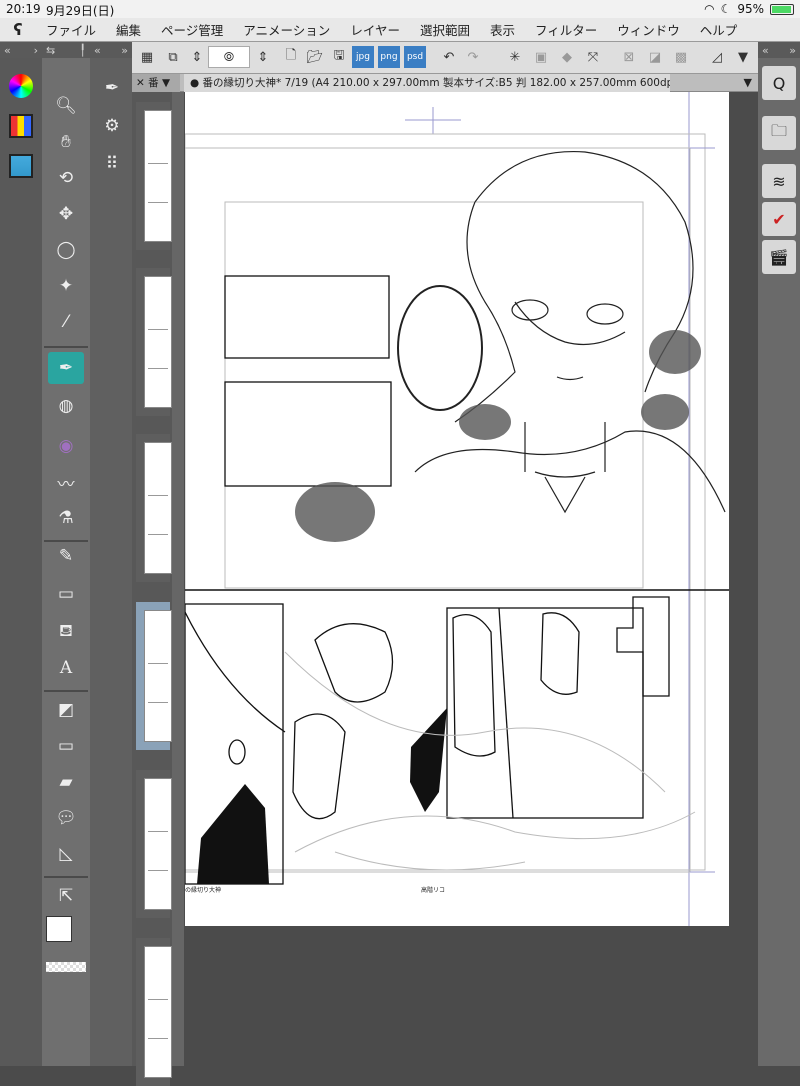 The width and height of the screenshot is (800, 1086). What do you see at coordinates (21, 166) in the screenshot?
I see `filmstrip-icon` at bounding box center [21, 166].